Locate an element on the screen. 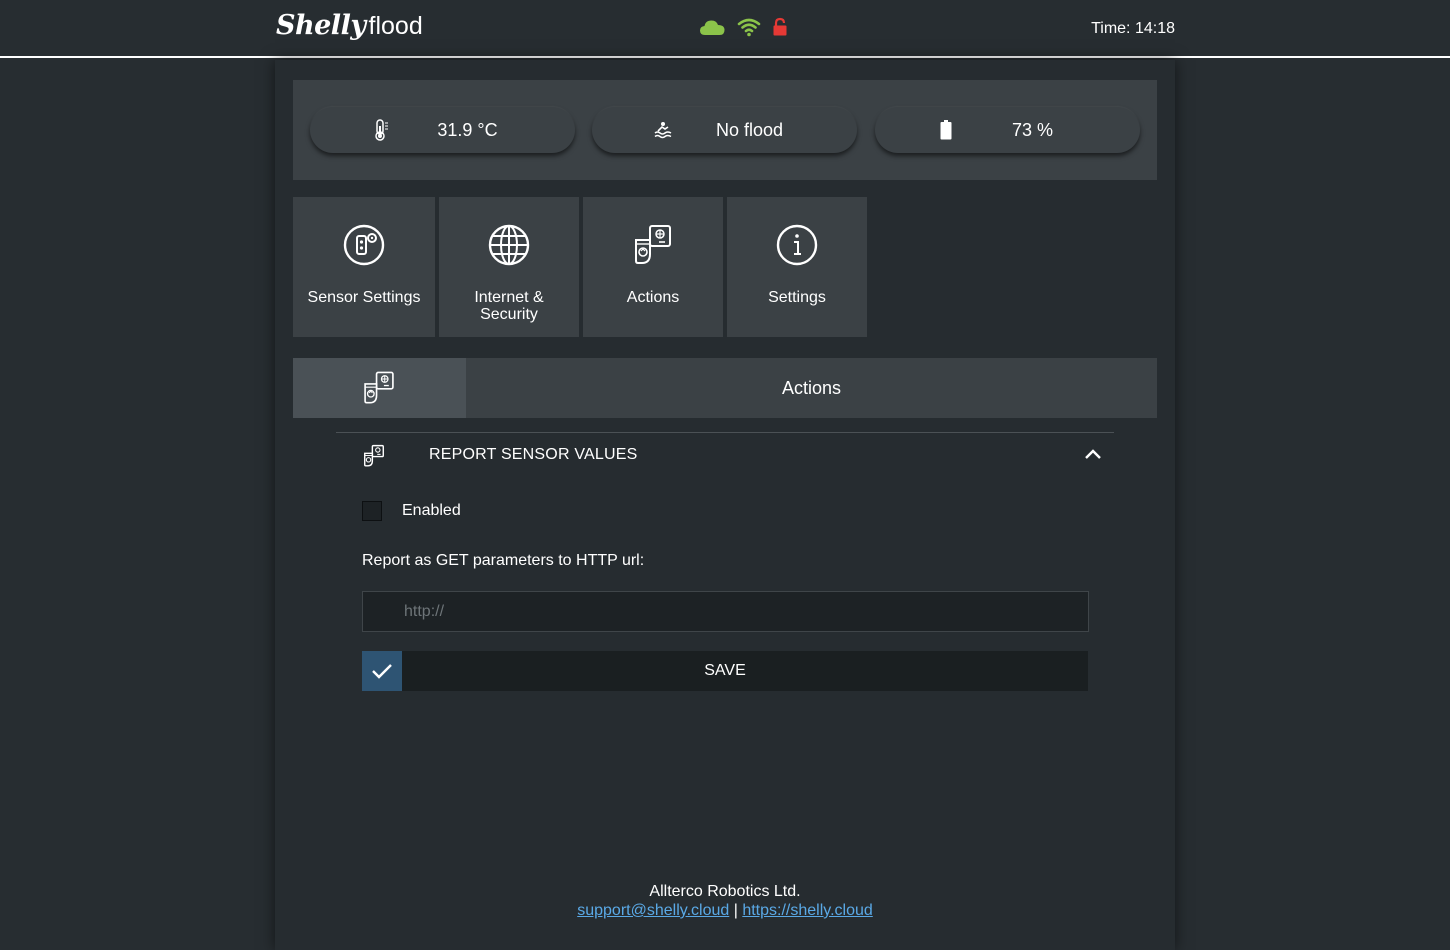 The width and height of the screenshot is (1450, 950). wifi-icon is located at coordinates (749, 27).